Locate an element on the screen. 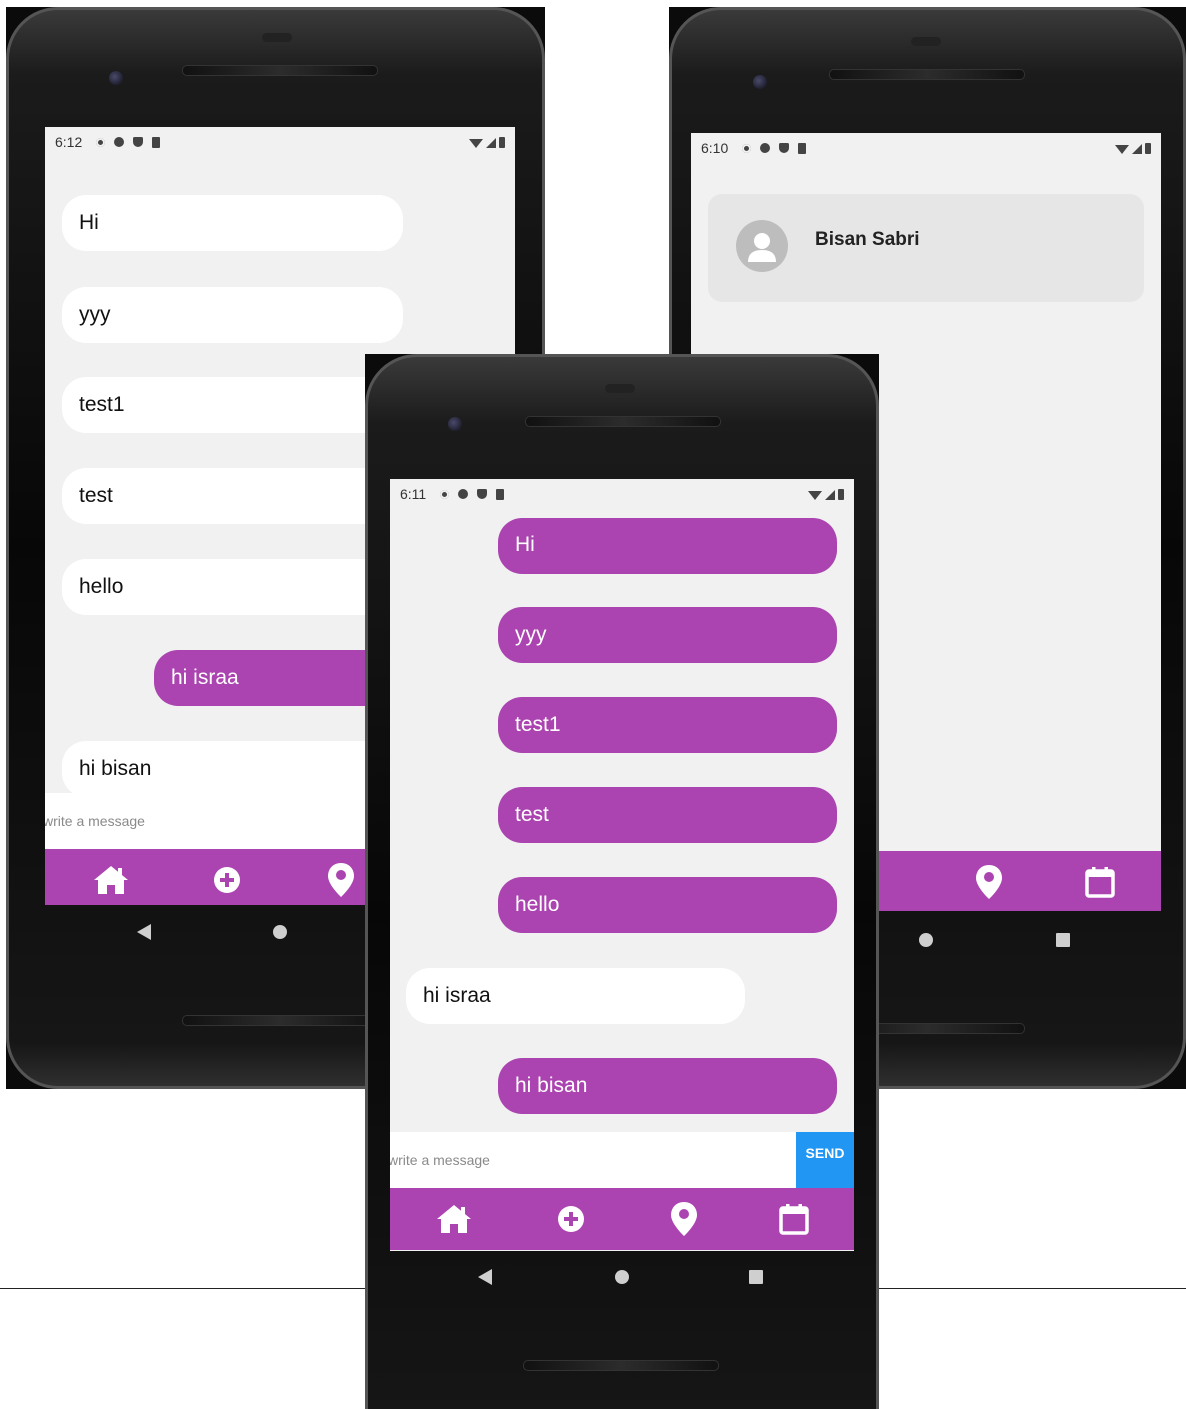  status-time: 6:10 is located at coordinates (715, 148).